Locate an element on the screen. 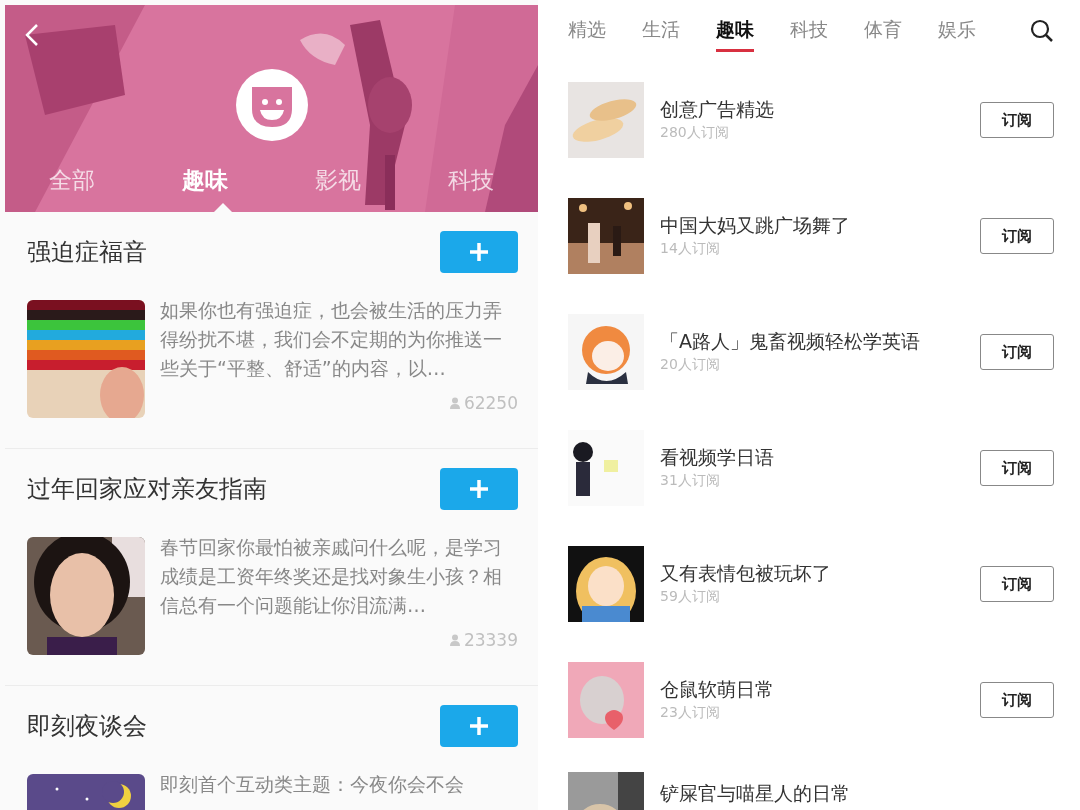 Image resolution: width=1080 pixels, height=810 pixels. channel-name: 仓鼠软萌日常 is located at coordinates (717, 689).